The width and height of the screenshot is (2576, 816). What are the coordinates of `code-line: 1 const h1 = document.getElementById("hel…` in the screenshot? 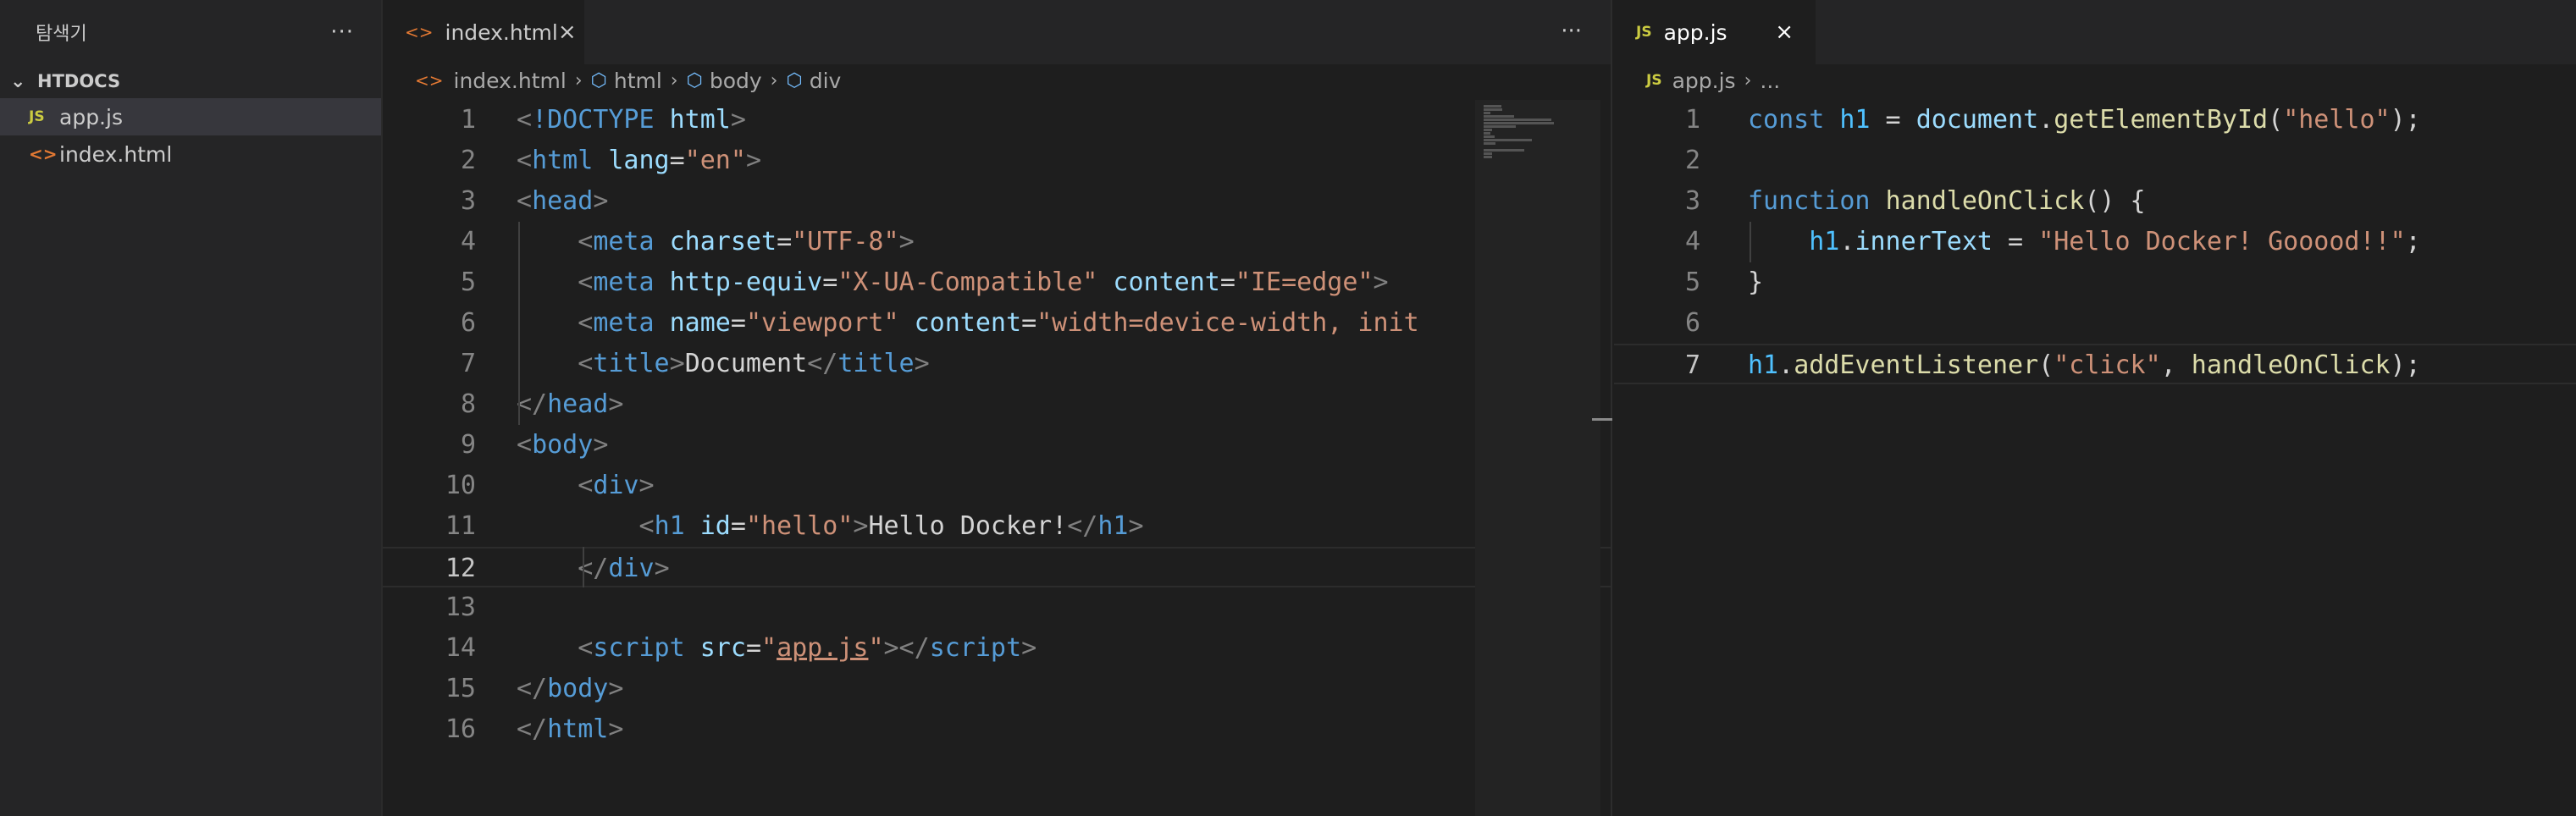 It's located at (2095, 120).